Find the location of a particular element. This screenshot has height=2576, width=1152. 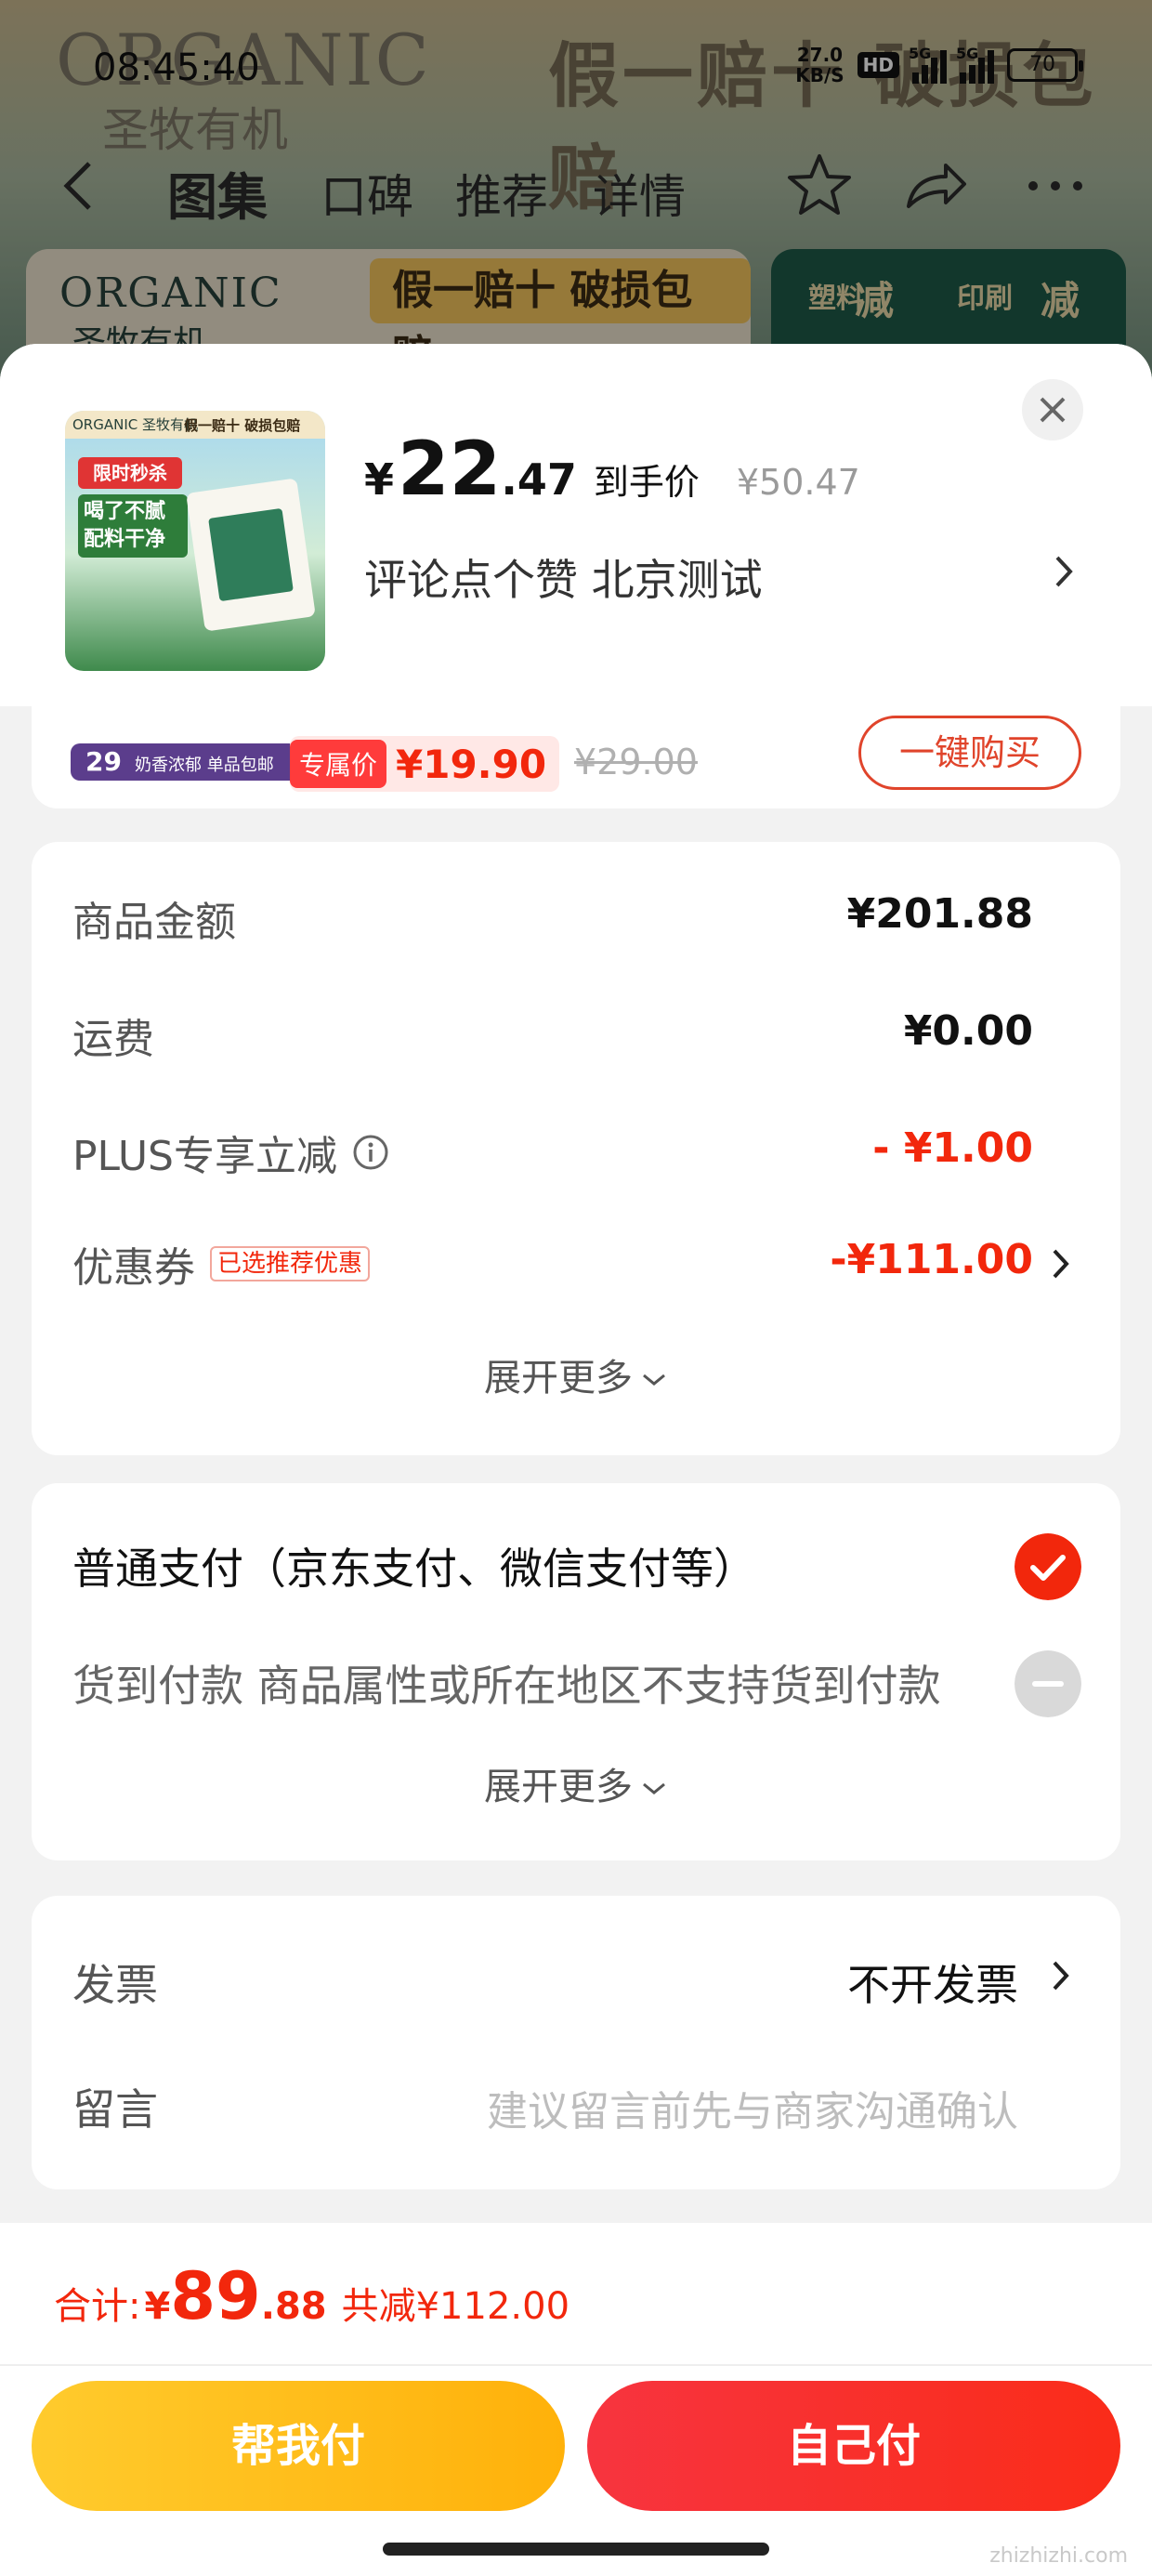

row-shipping: 运费 ¥0.00 is located at coordinates (552, 1029).